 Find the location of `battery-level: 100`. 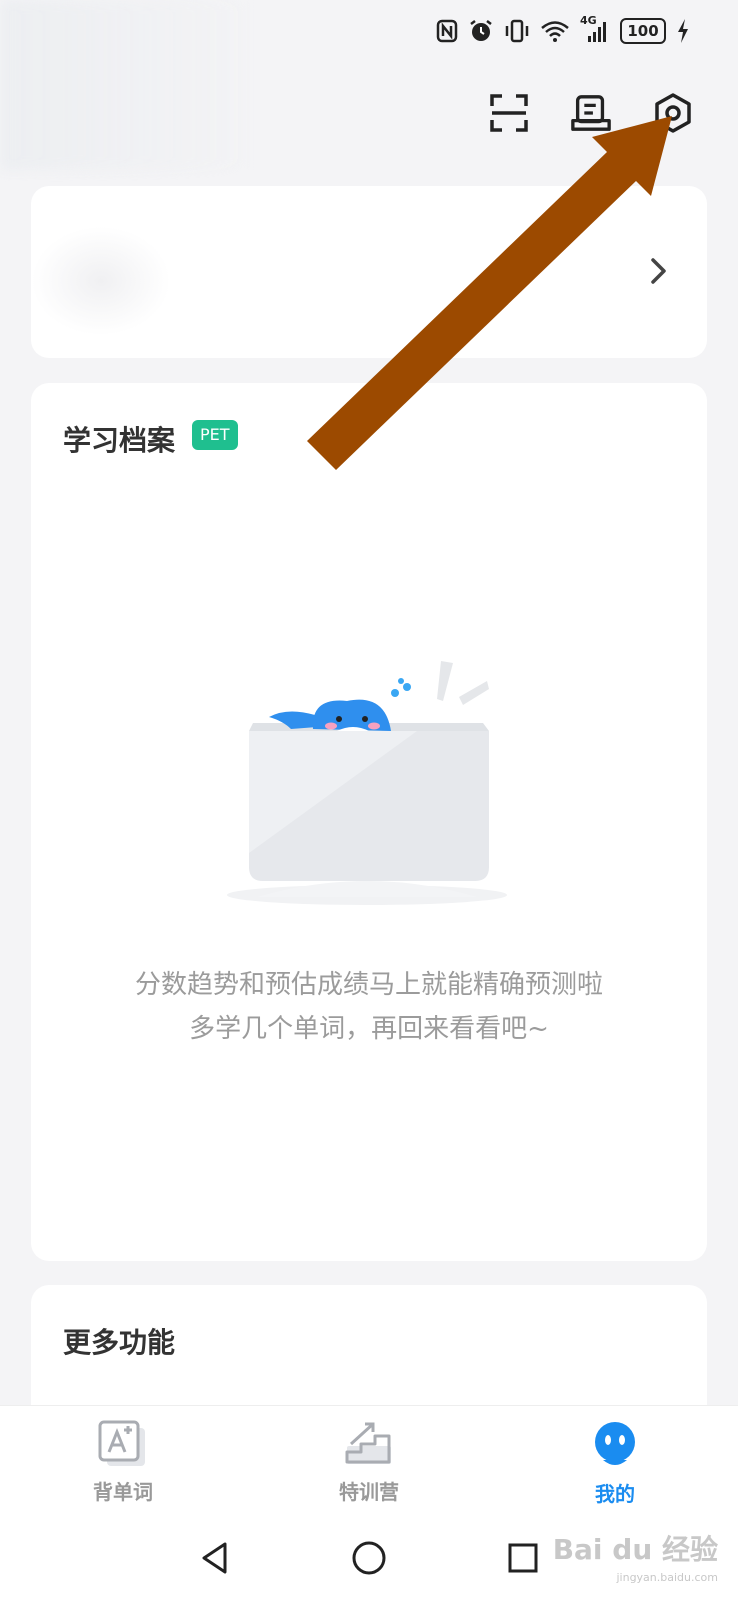

battery-level: 100 is located at coordinates (643, 31).